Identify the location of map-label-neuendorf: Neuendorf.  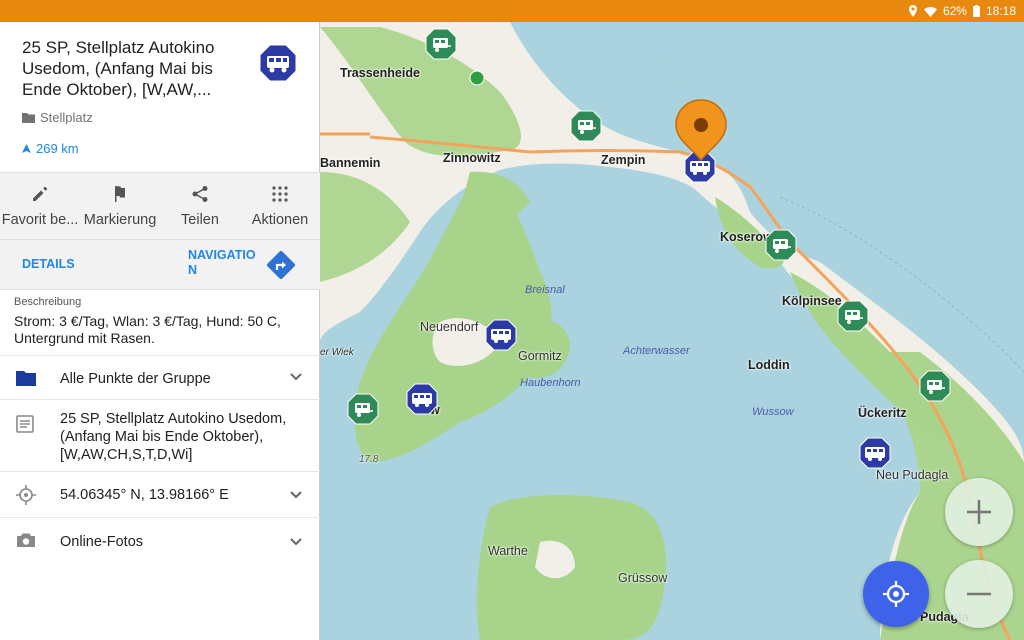
(449, 327).